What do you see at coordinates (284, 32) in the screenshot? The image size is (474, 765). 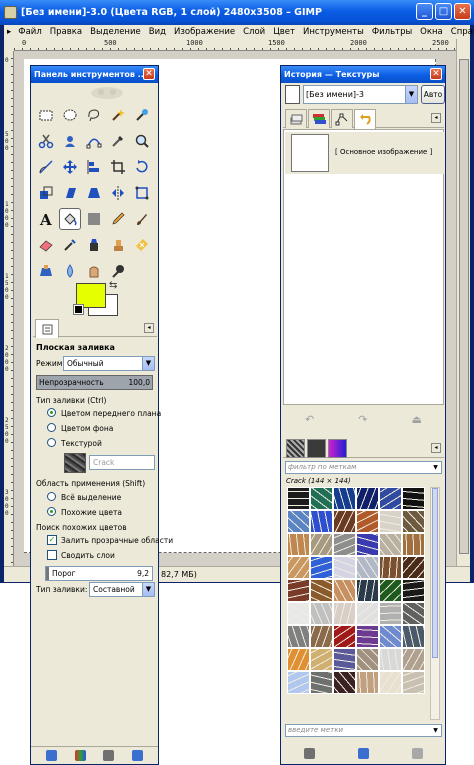 I see `menu-color: Цвет` at bounding box center [284, 32].